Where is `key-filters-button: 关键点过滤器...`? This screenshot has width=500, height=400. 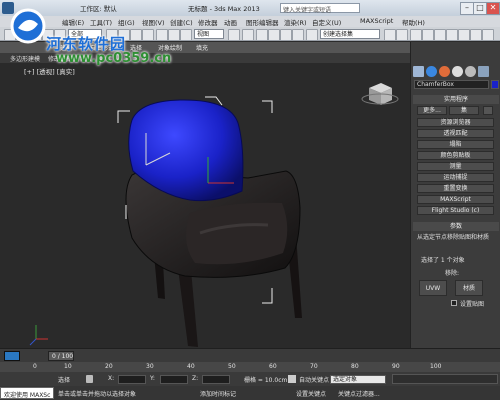 key-filters-button: 关键点过滤器... is located at coordinates (359, 393).